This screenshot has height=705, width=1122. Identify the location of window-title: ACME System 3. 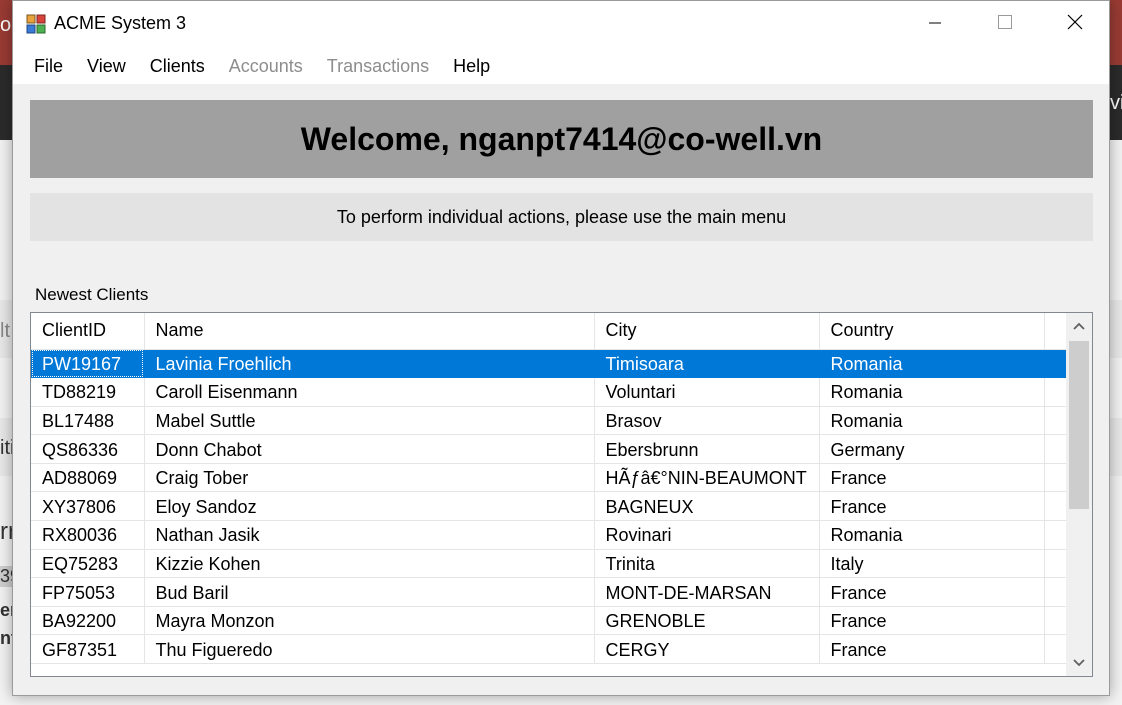
(120, 23).